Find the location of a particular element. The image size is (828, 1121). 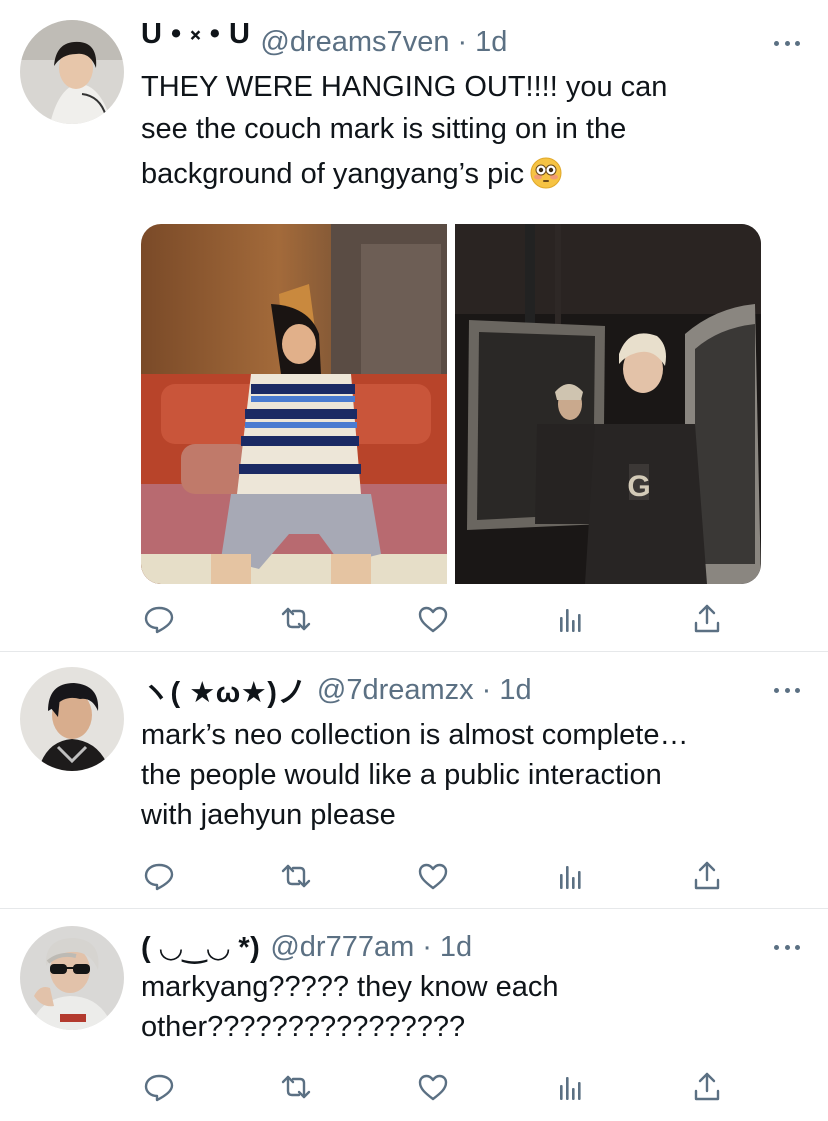

tweet-header: ヽ( ★ω★)ノ @7dreamzx · 1d is located at coordinates (469, 690).